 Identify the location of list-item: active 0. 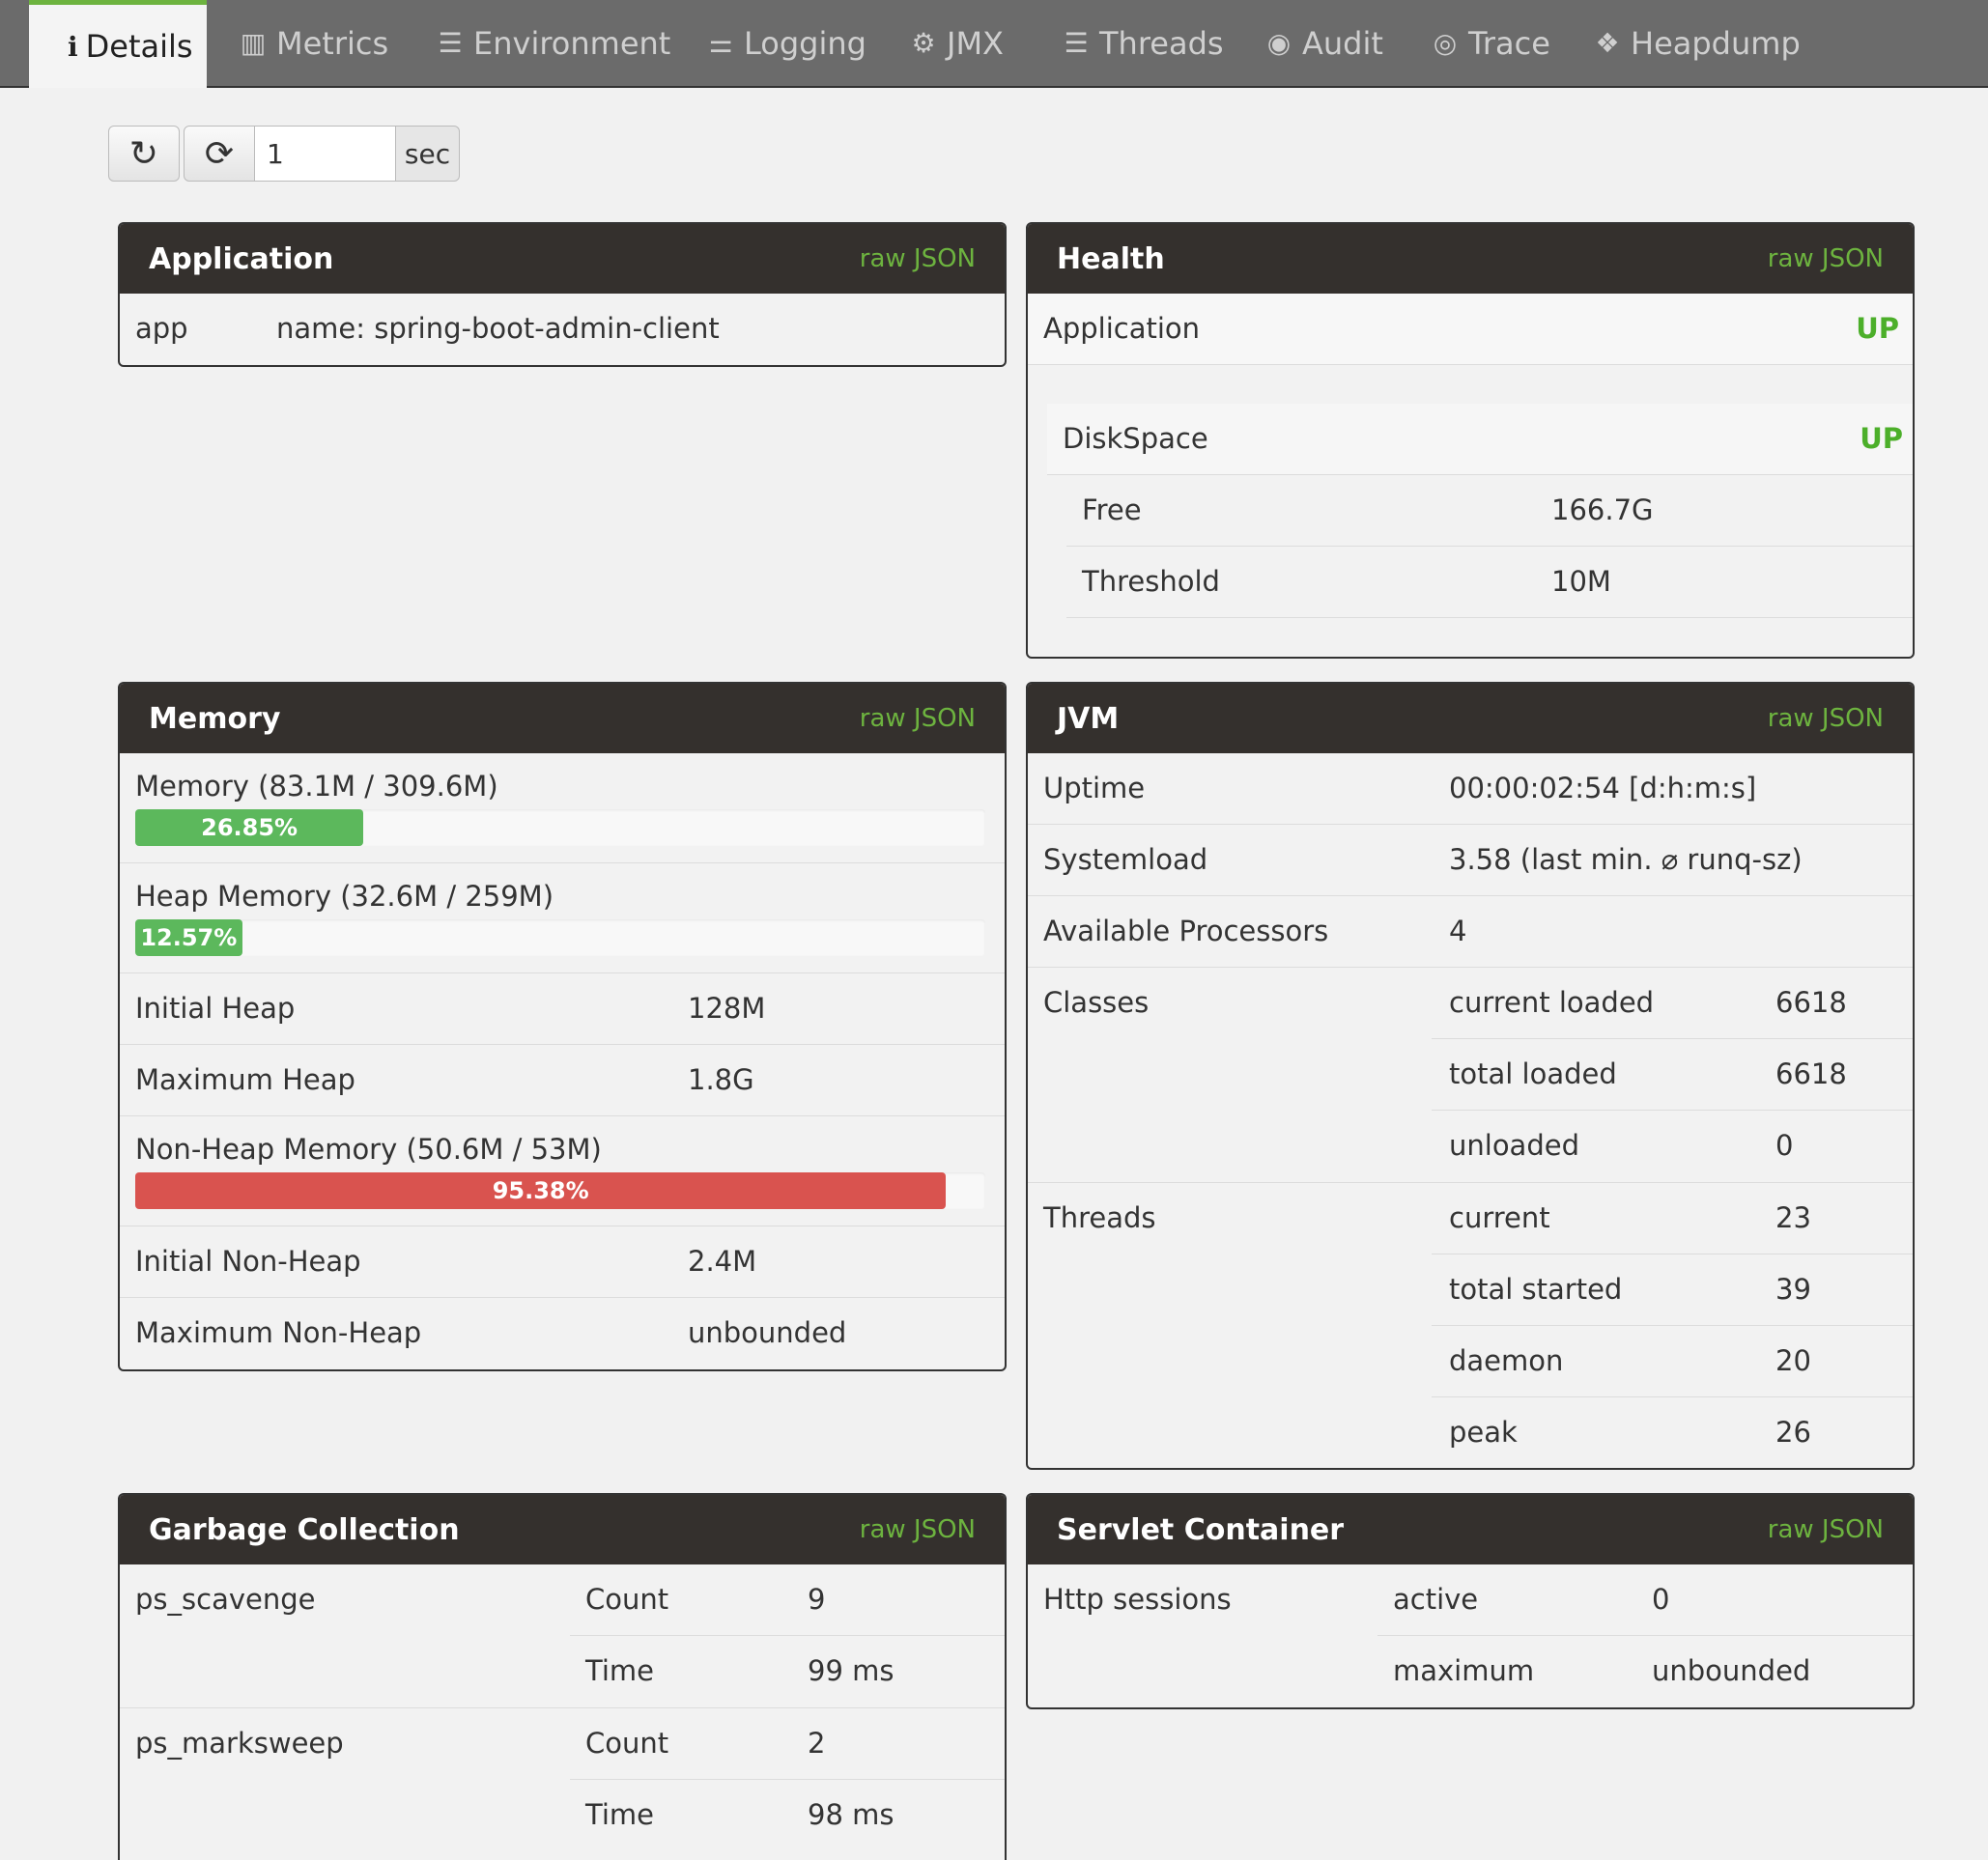
(1645, 1600).